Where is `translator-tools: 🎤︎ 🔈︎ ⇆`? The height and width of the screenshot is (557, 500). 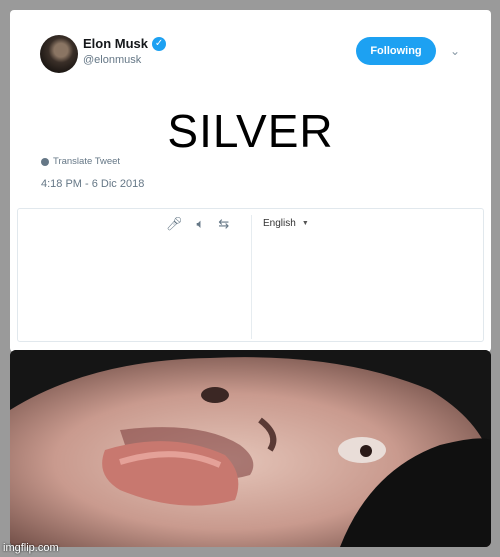
translator-tools: 🎤︎ 🔈︎ ⇆ is located at coordinates (197, 224).